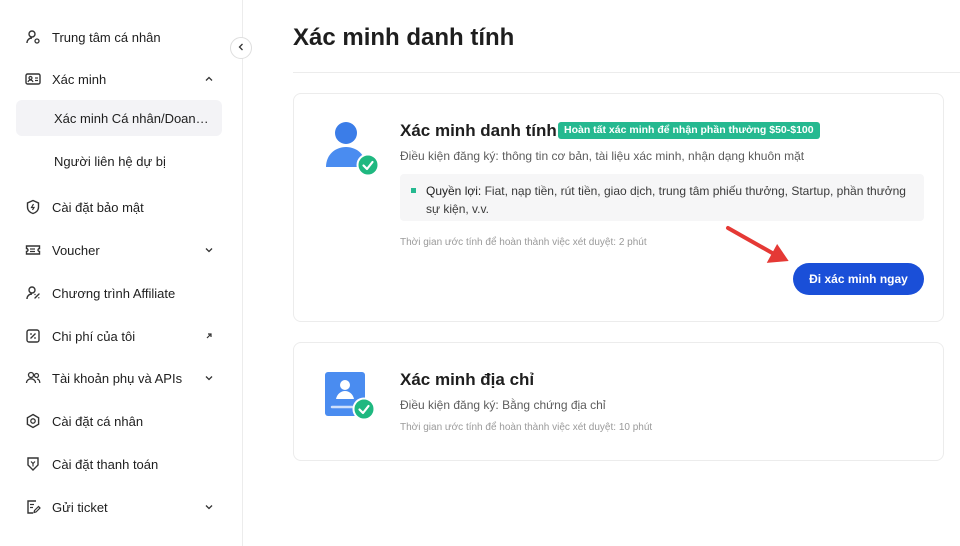 Image resolution: width=960 pixels, height=546 pixels. I want to click on payment-icon, so click(33, 464).